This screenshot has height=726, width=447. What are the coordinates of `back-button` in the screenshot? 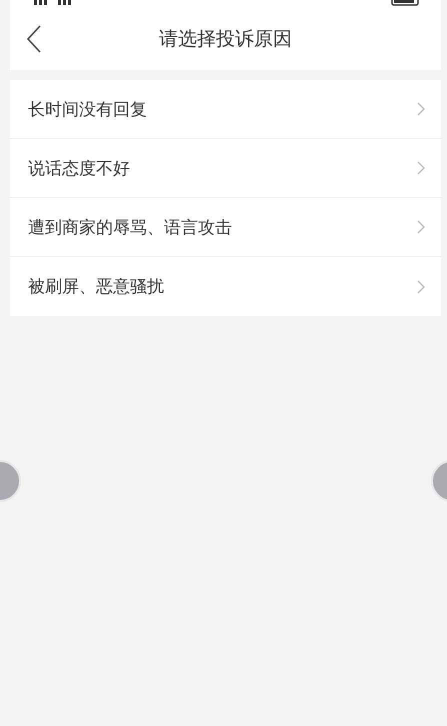 It's located at (34, 39).